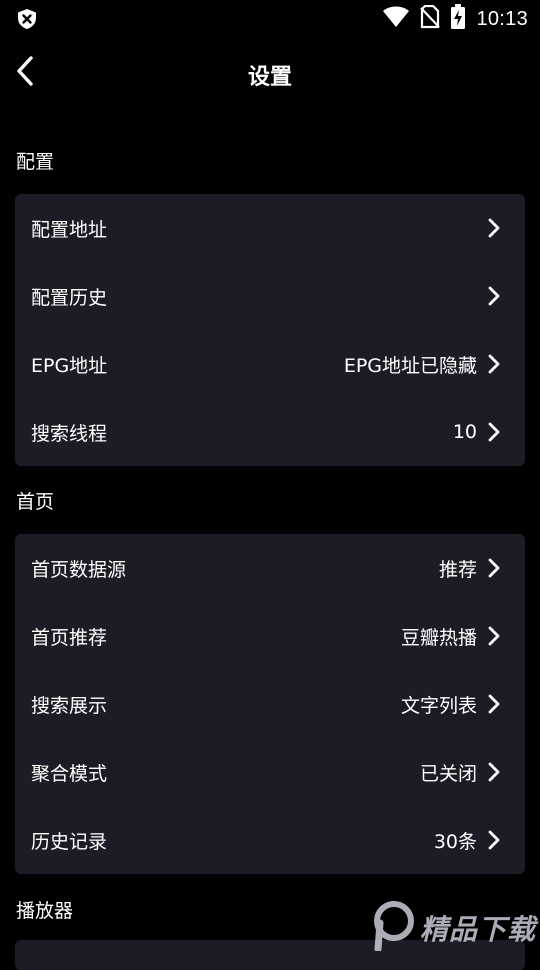  I want to click on title-bar: 设置, so click(270, 73).